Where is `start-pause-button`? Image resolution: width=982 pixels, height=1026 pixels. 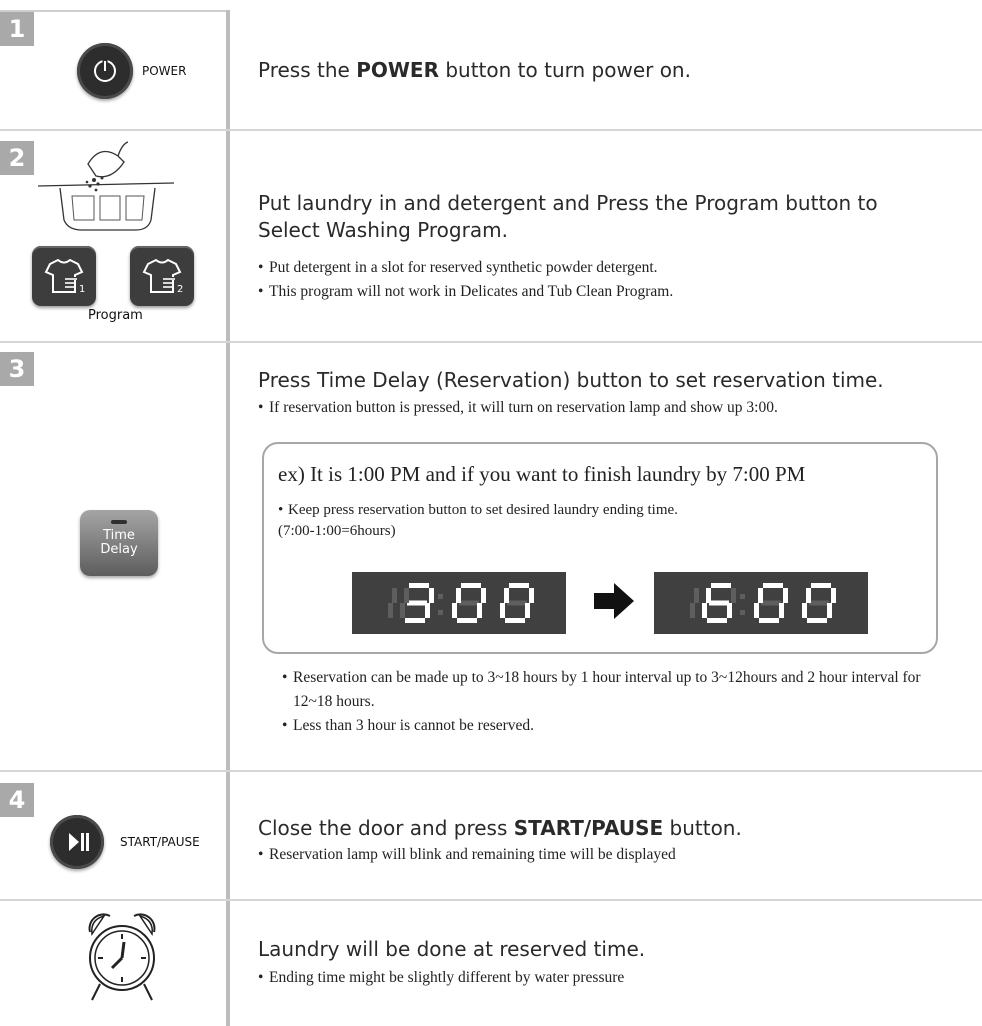
start-pause-button is located at coordinates (77, 842).